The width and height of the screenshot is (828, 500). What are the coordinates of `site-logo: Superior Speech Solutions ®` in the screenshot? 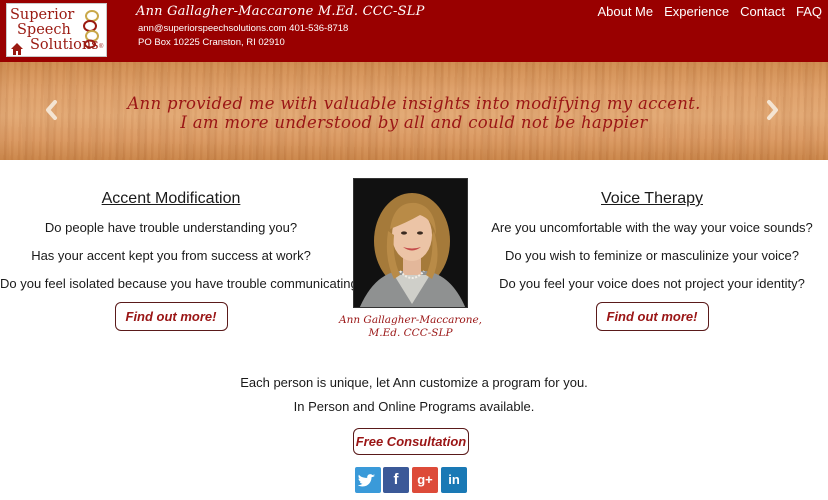 It's located at (56, 30).